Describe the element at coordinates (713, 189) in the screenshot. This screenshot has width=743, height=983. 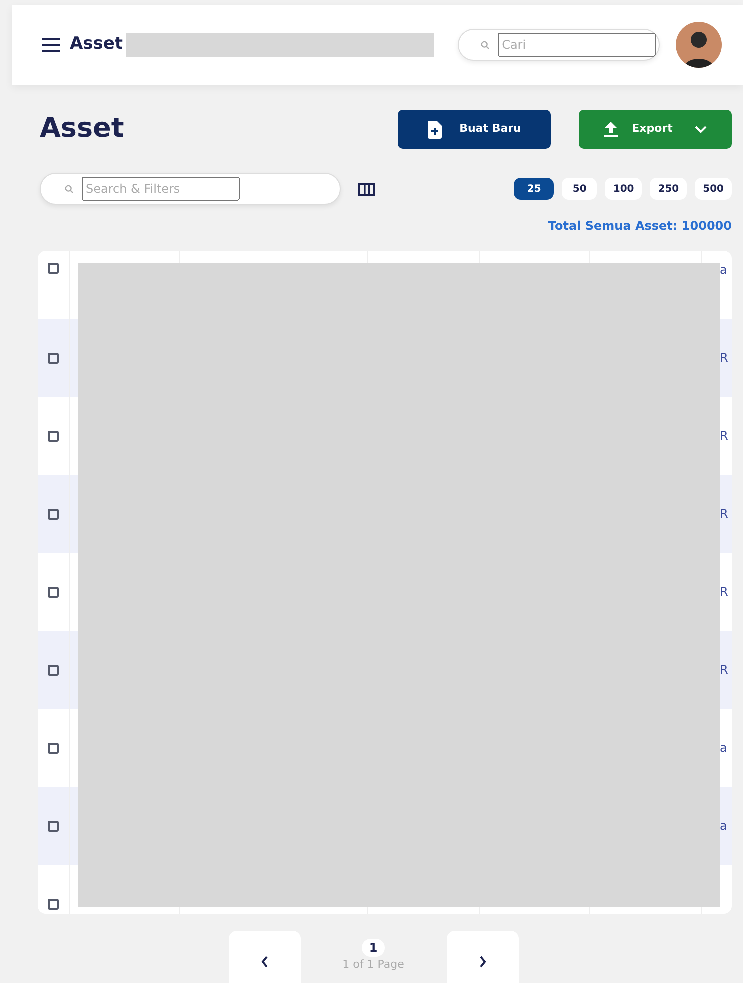
I see `page-size-button: 500` at that location.